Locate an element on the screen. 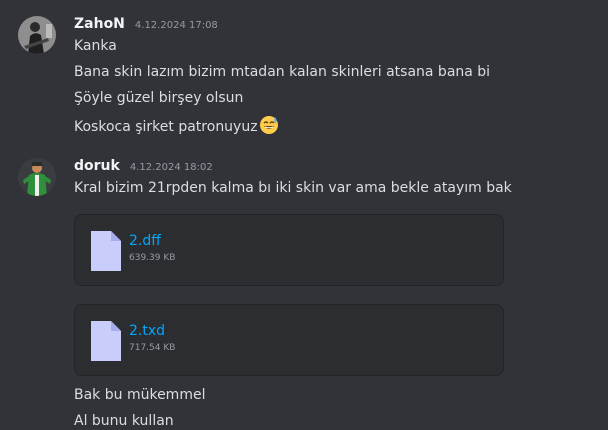 This screenshot has width=608, height=430. message-text: Al bunu kullan is located at coordinates (124, 421).